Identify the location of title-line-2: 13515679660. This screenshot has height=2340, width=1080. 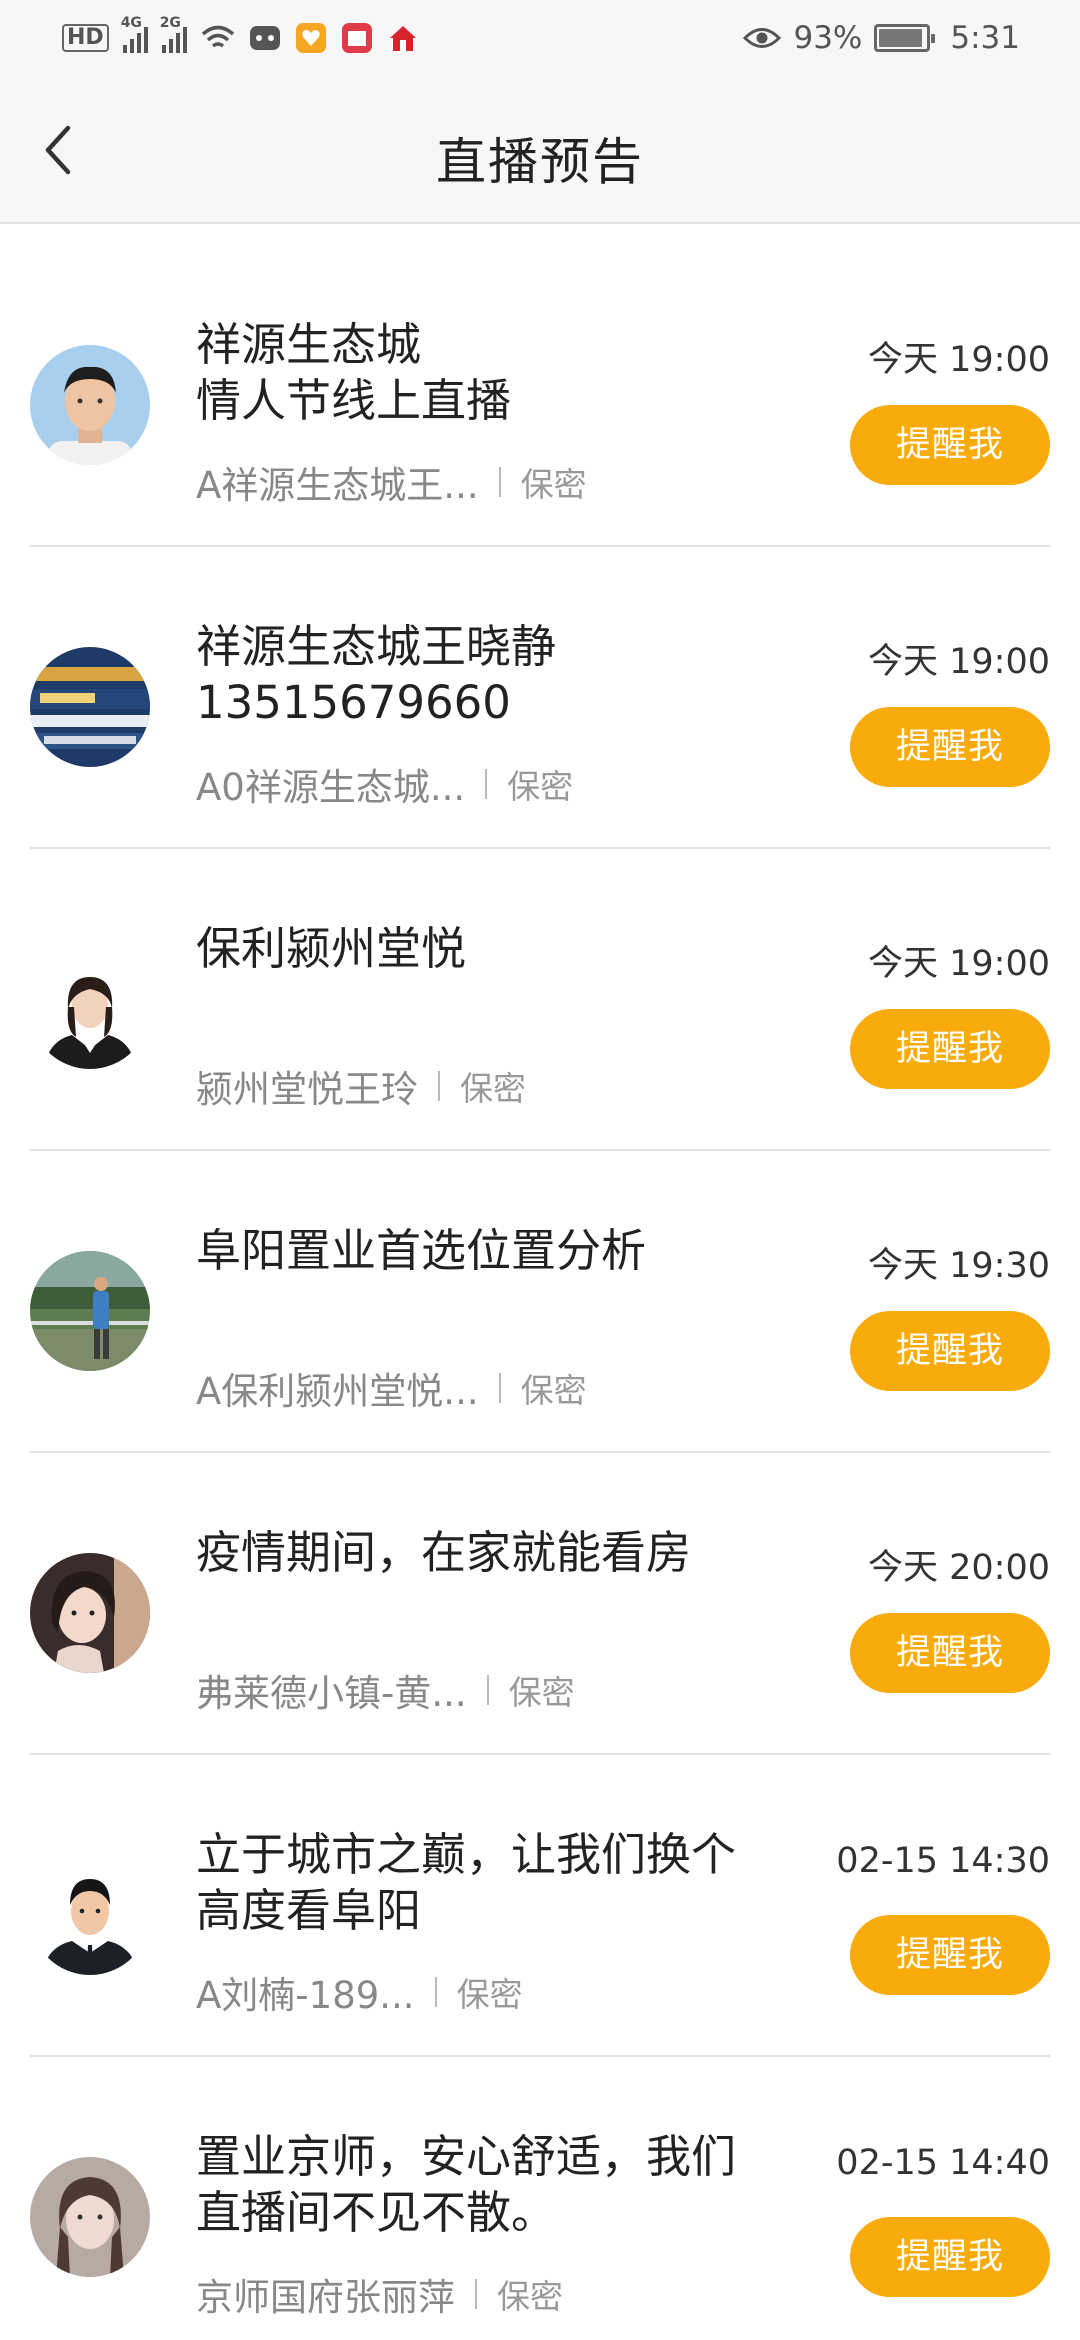
(353, 702).